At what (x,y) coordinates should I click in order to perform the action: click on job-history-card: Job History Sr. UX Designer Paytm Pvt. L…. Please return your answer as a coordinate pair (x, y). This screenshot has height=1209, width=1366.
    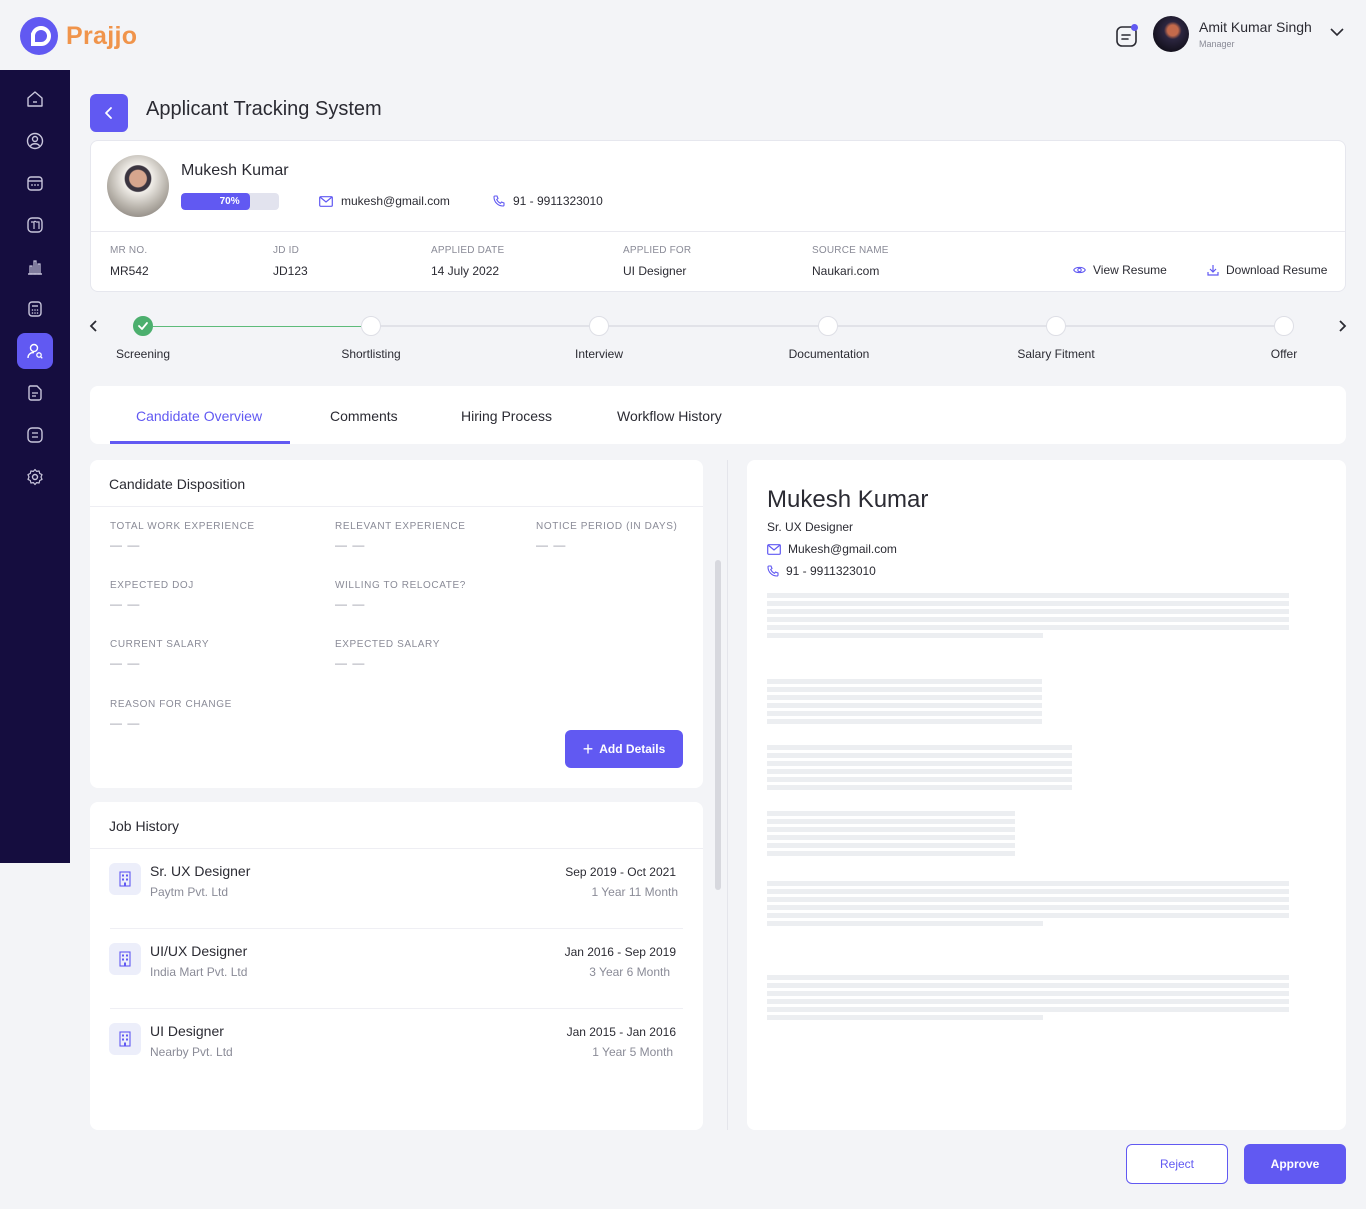
    Looking at the image, I should click on (396, 966).